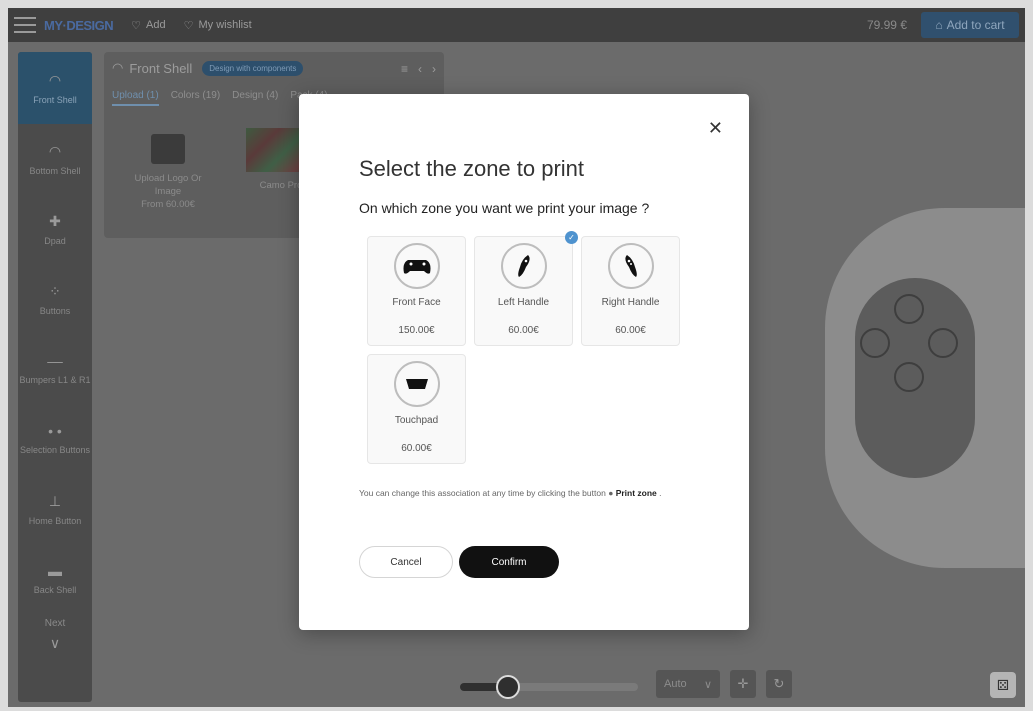  Describe the element at coordinates (55, 450) in the screenshot. I see `rail-label: Selection Buttons` at that location.